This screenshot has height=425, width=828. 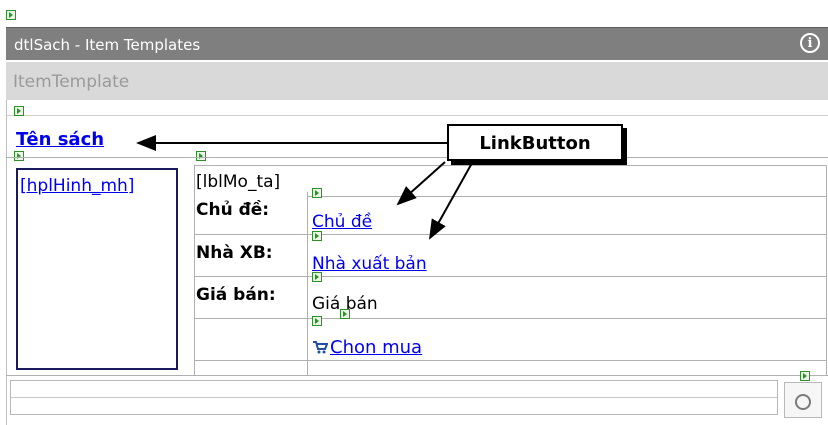 What do you see at coordinates (805, 376) in the screenshot?
I see `smart-tag-icon` at bounding box center [805, 376].